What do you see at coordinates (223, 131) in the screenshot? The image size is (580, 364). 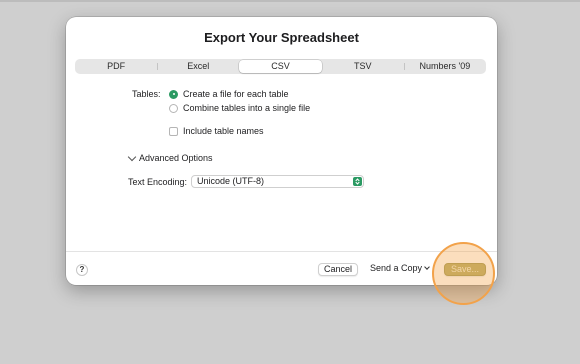 I see `include-table-names-label: Include table names` at bounding box center [223, 131].